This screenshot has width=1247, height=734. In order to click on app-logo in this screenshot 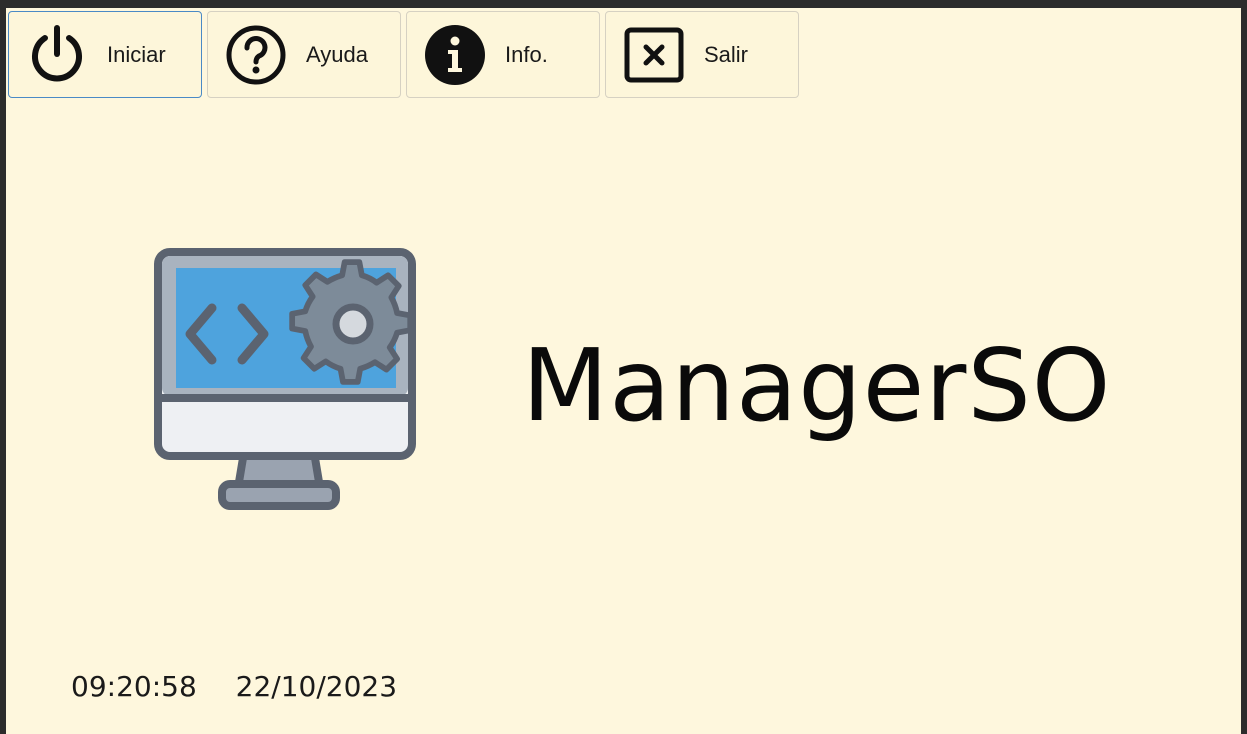, I will do `click(286, 378)`.